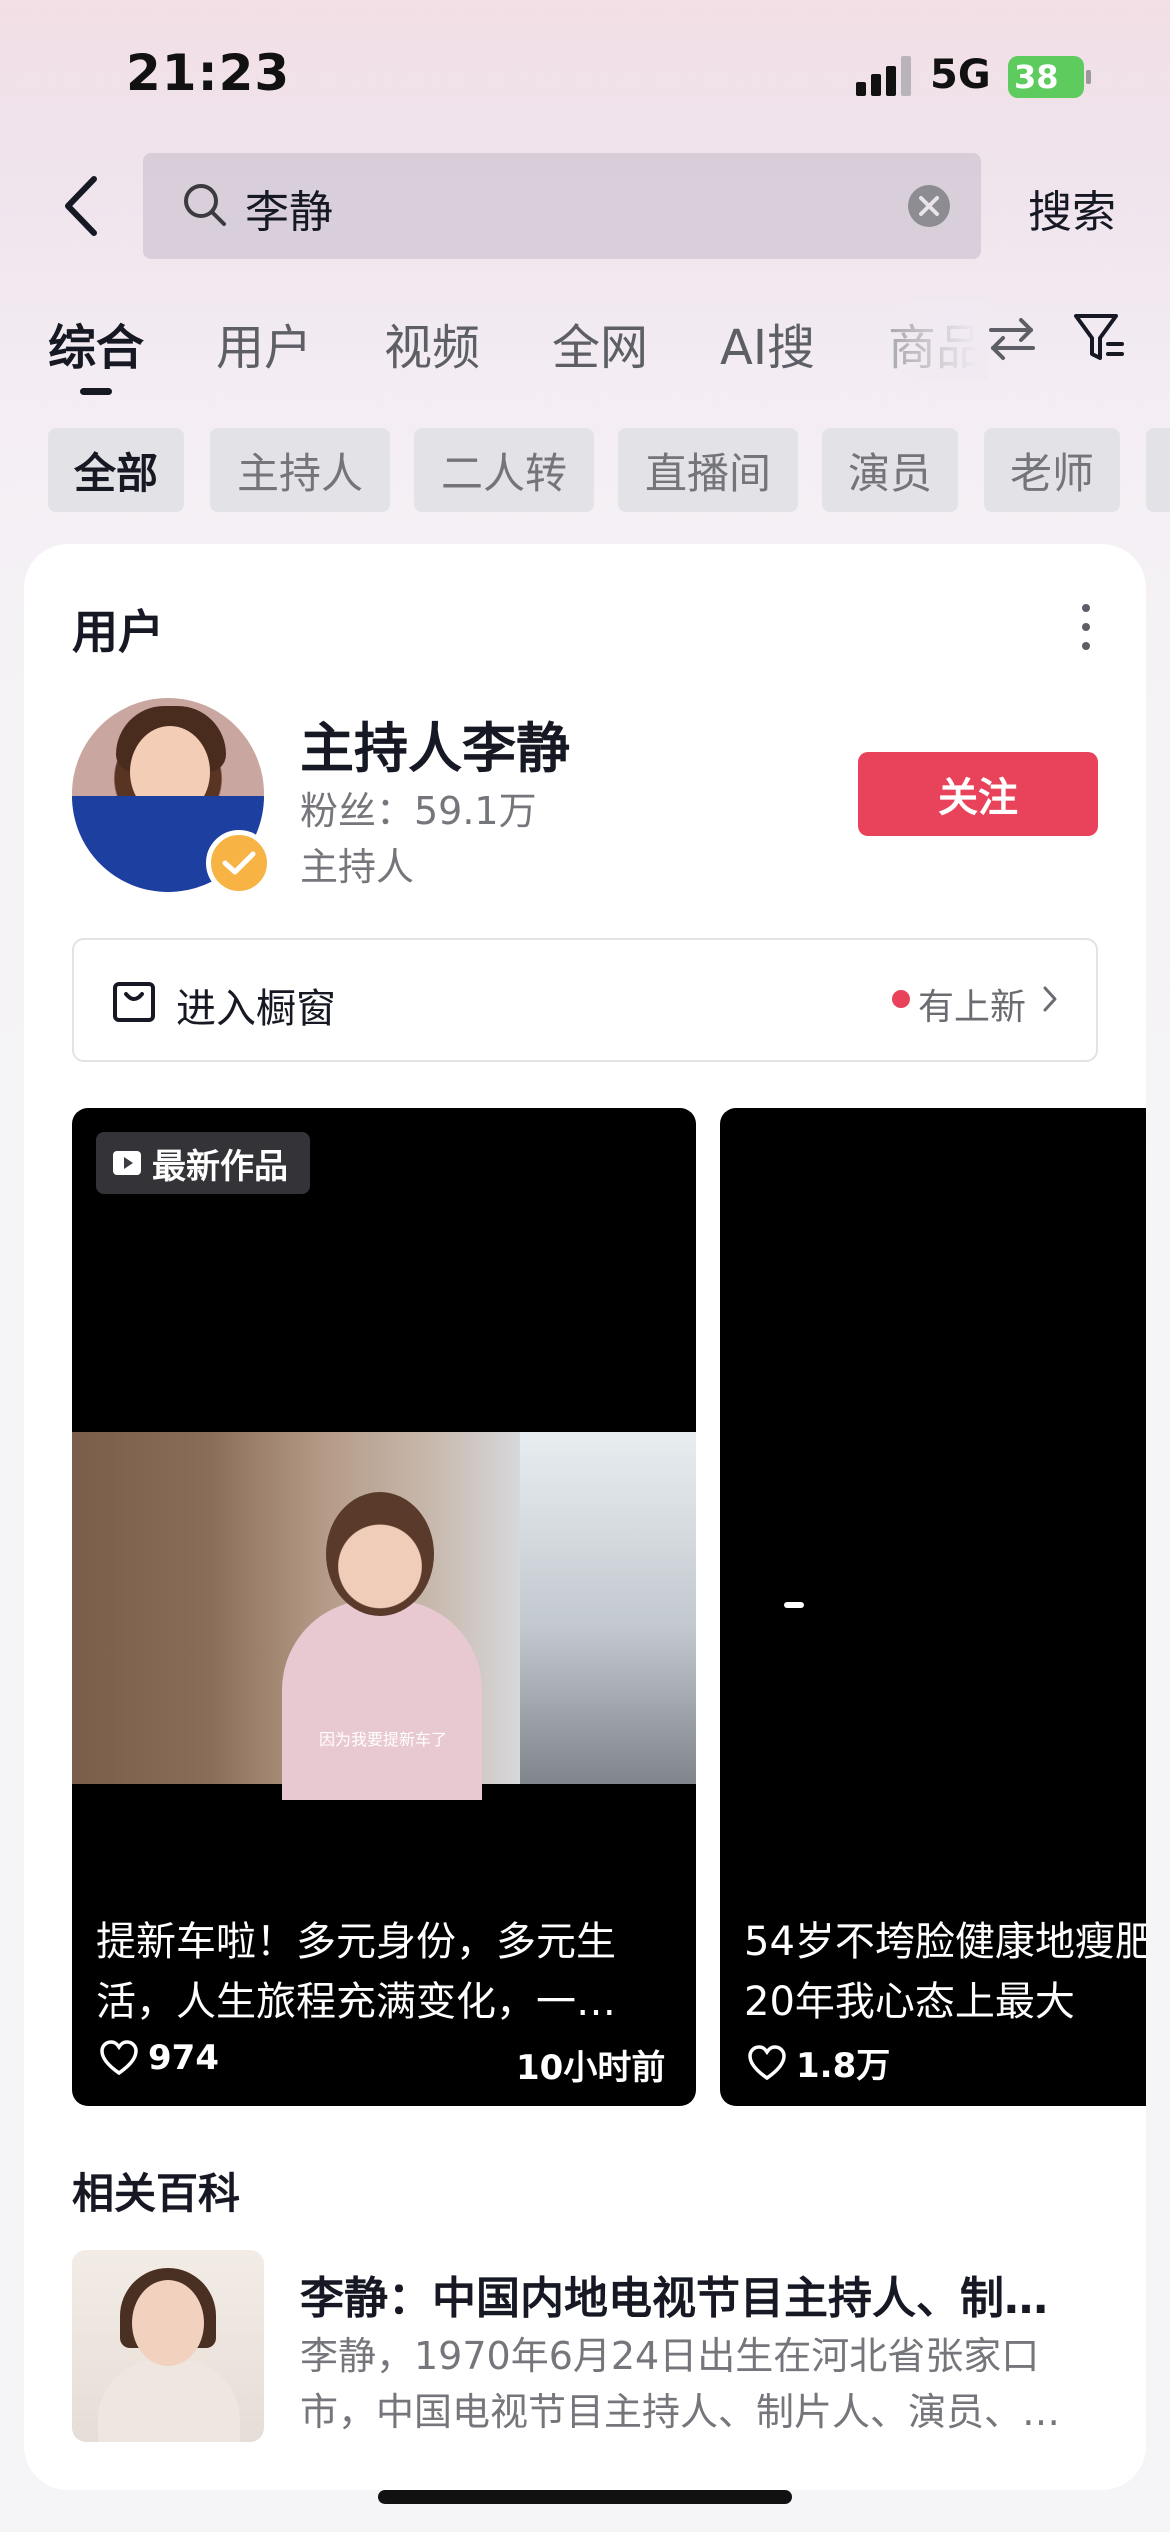 This screenshot has height=2532, width=1170. I want to click on clear-icon, so click(929, 206).